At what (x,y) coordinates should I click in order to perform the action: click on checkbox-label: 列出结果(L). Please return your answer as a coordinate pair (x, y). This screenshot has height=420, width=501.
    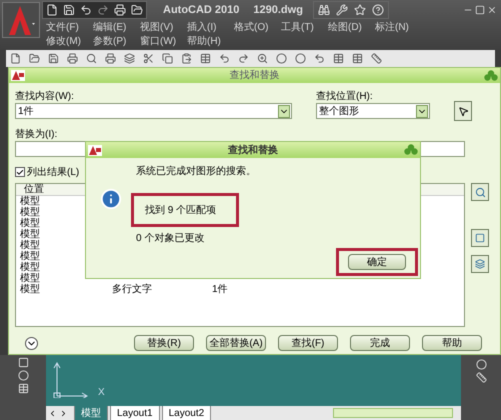
    Looking at the image, I should click on (53, 173).